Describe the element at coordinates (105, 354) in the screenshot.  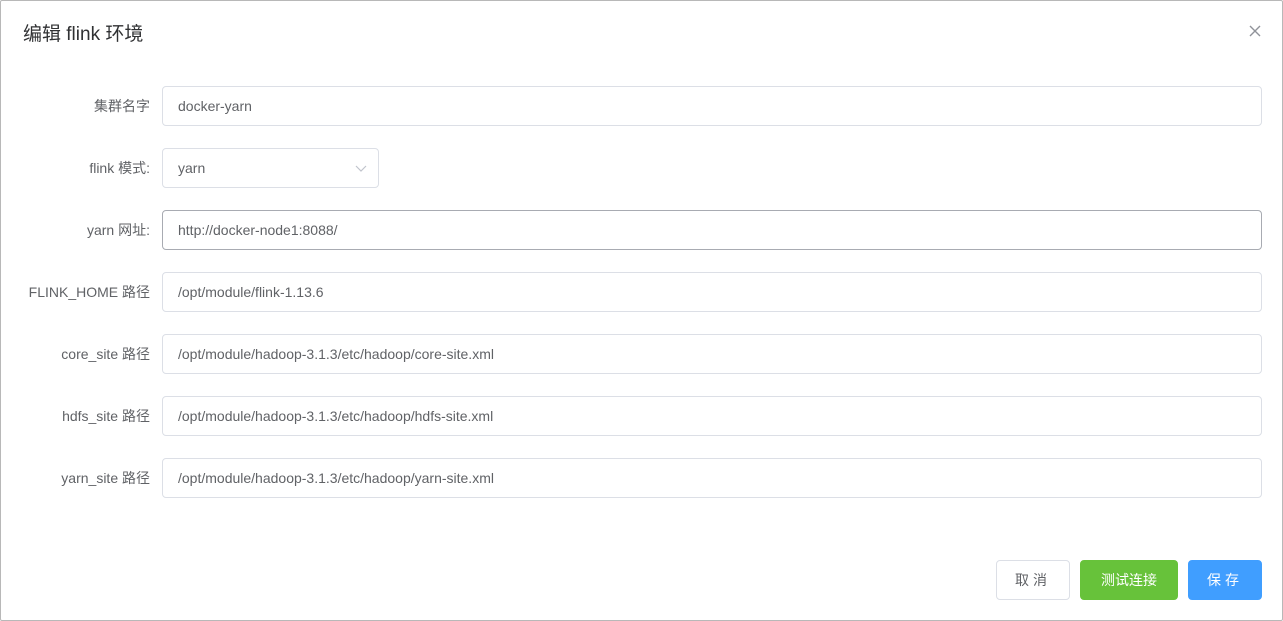
I see `core-site-label: core_site 路径` at that location.